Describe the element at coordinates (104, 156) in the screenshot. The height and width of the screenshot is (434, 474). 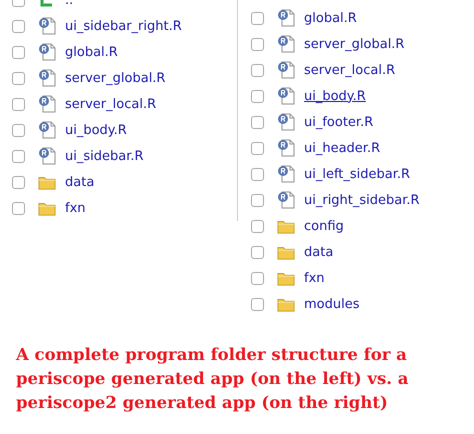
I see `file-link: ui_sidebar.R` at that location.